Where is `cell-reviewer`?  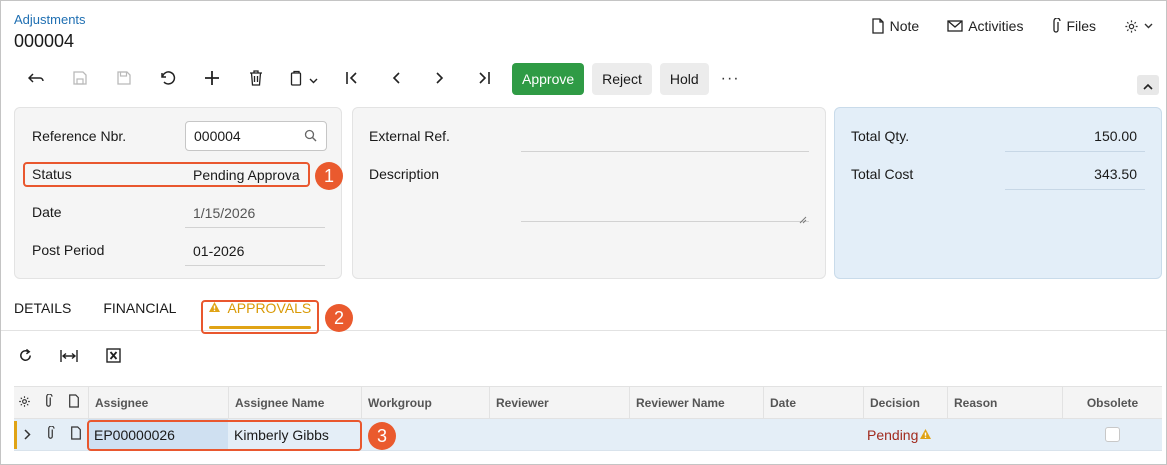
cell-reviewer is located at coordinates (559, 434).